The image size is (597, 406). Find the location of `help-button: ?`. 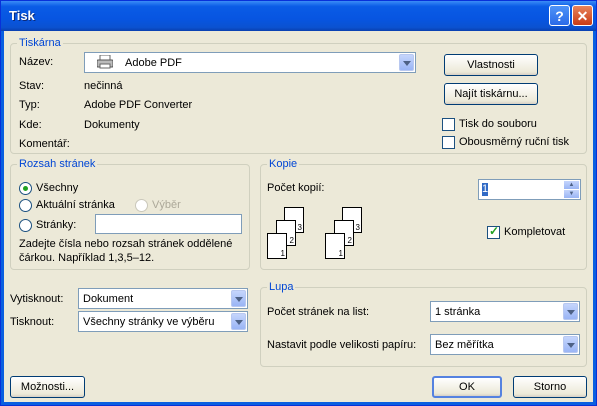

help-button: ? is located at coordinates (559, 15).